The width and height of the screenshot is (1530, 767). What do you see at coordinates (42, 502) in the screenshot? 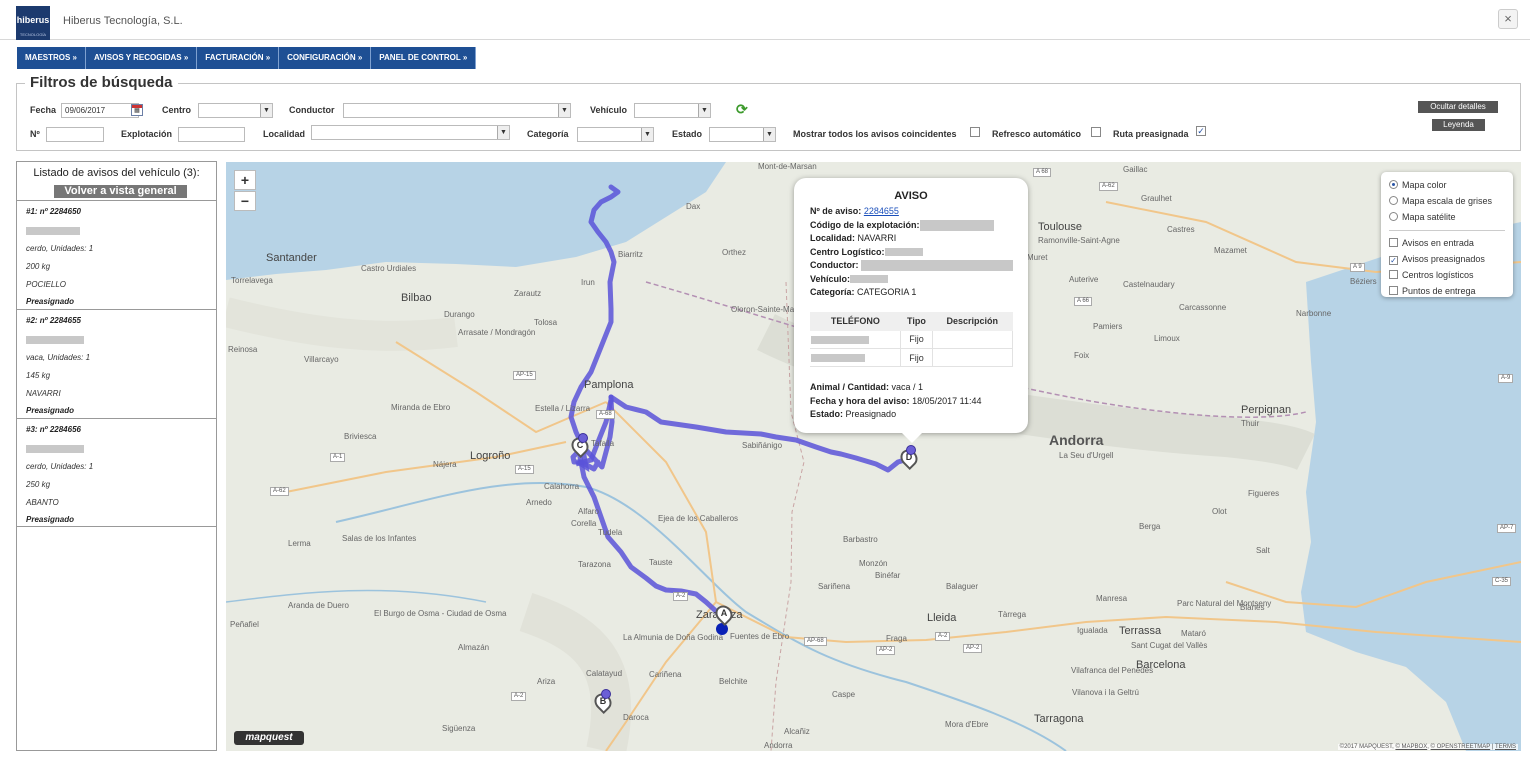
I see `aviso-locality: ABANTO` at bounding box center [42, 502].